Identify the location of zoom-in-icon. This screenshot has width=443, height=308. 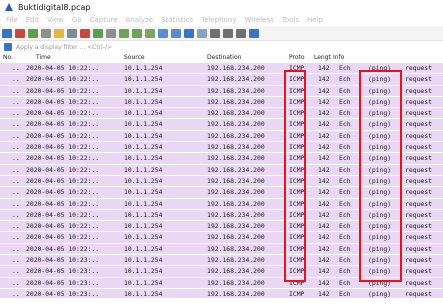
(215, 33).